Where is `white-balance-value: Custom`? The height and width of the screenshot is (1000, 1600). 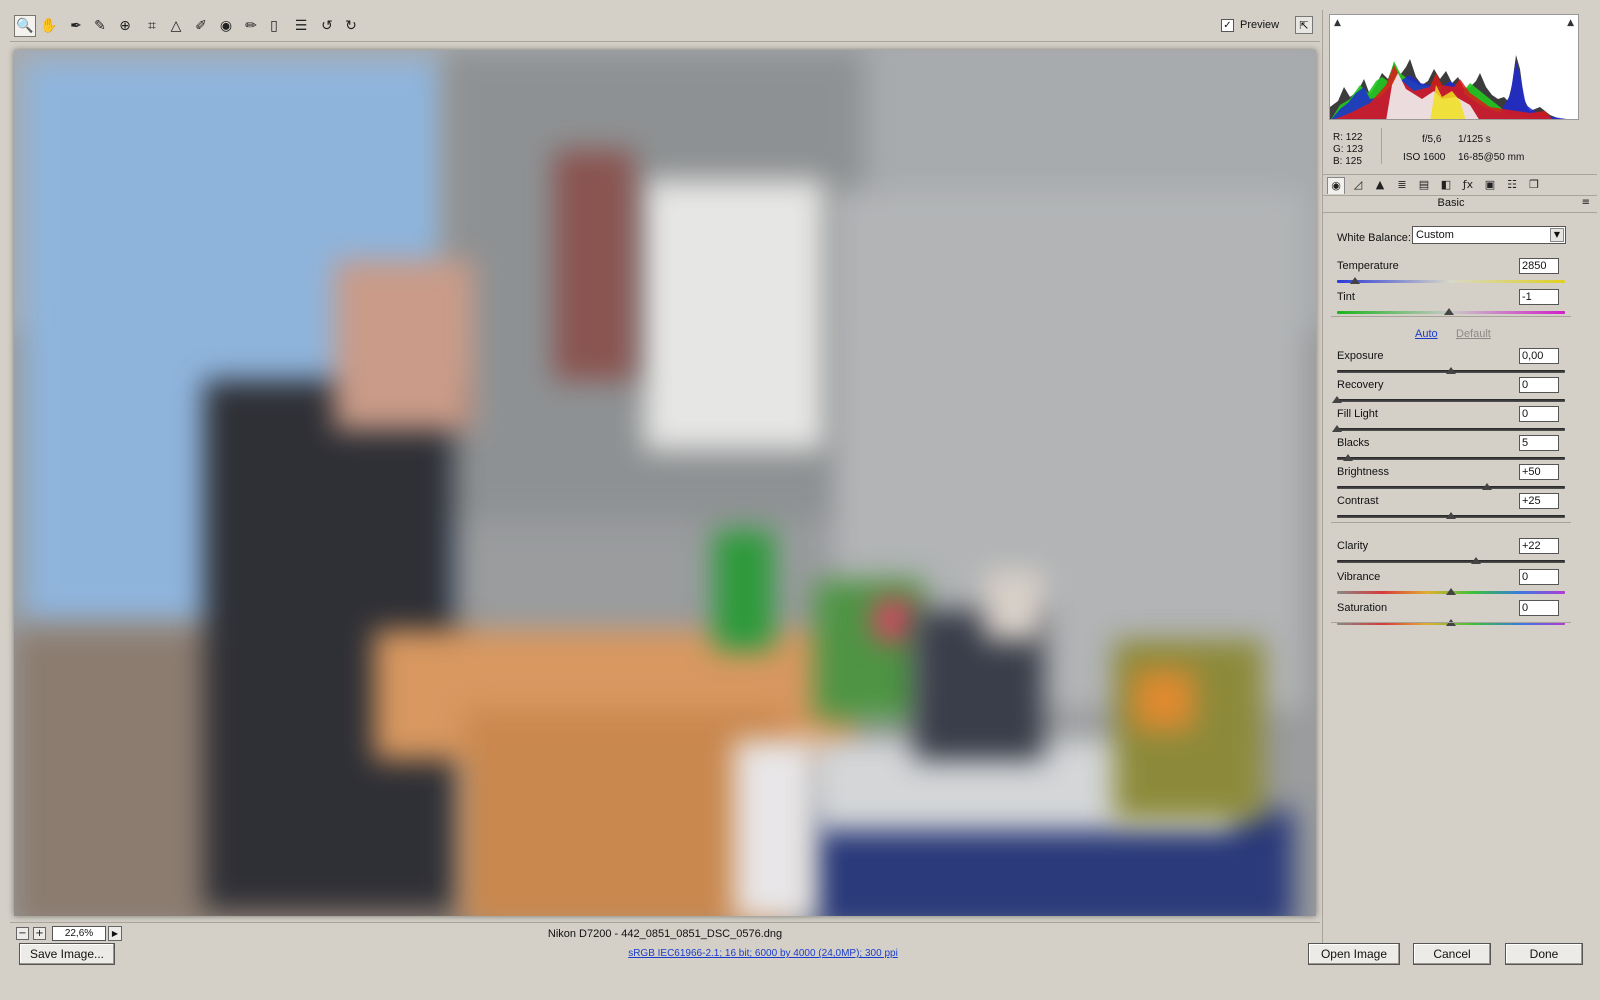
white-balance-value: Custom is located at coordinates (1435, 235).